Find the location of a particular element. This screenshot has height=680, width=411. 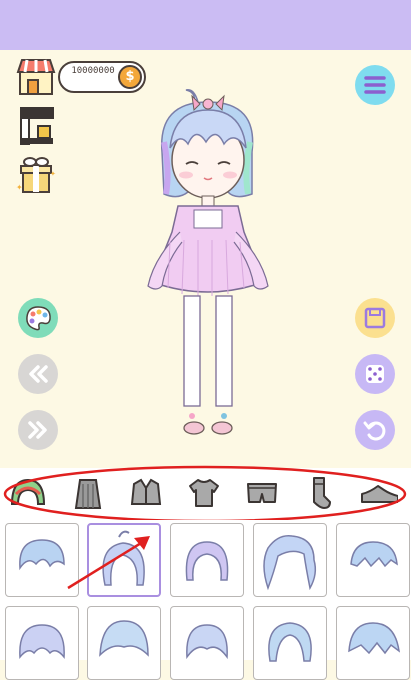

coin-amount: 10000000 is located at coordinates (93, 71).